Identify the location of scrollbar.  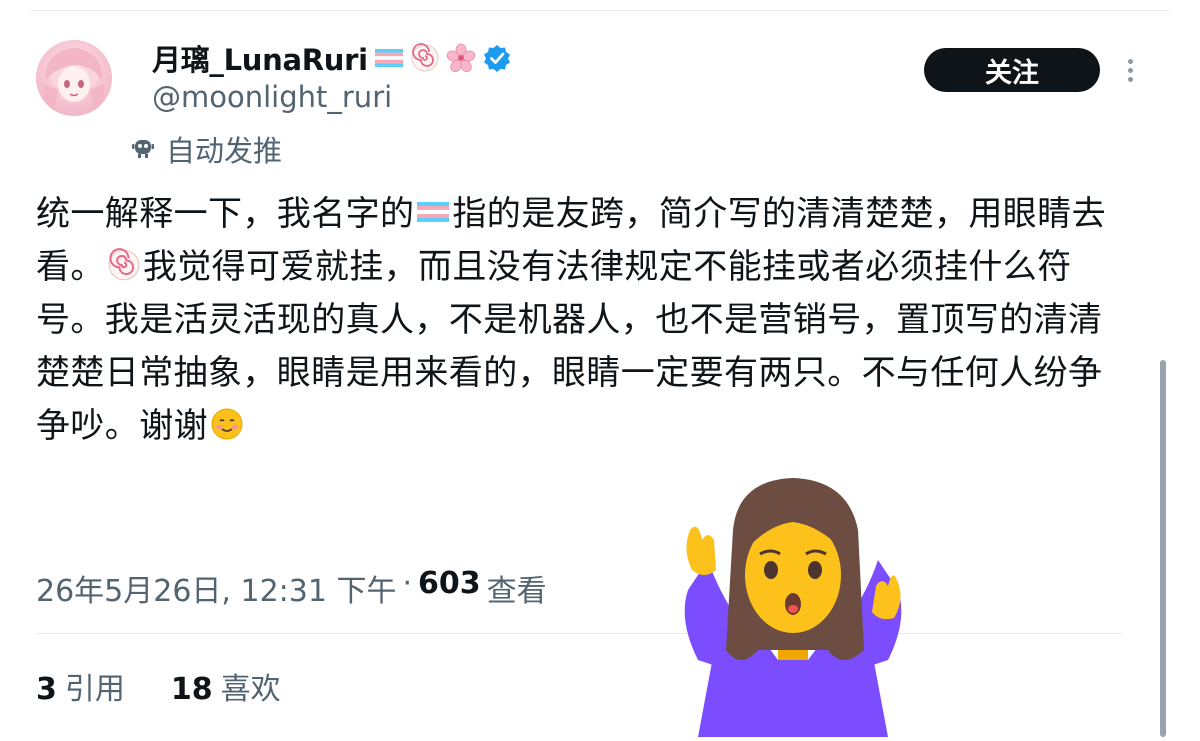
(1163, 548).